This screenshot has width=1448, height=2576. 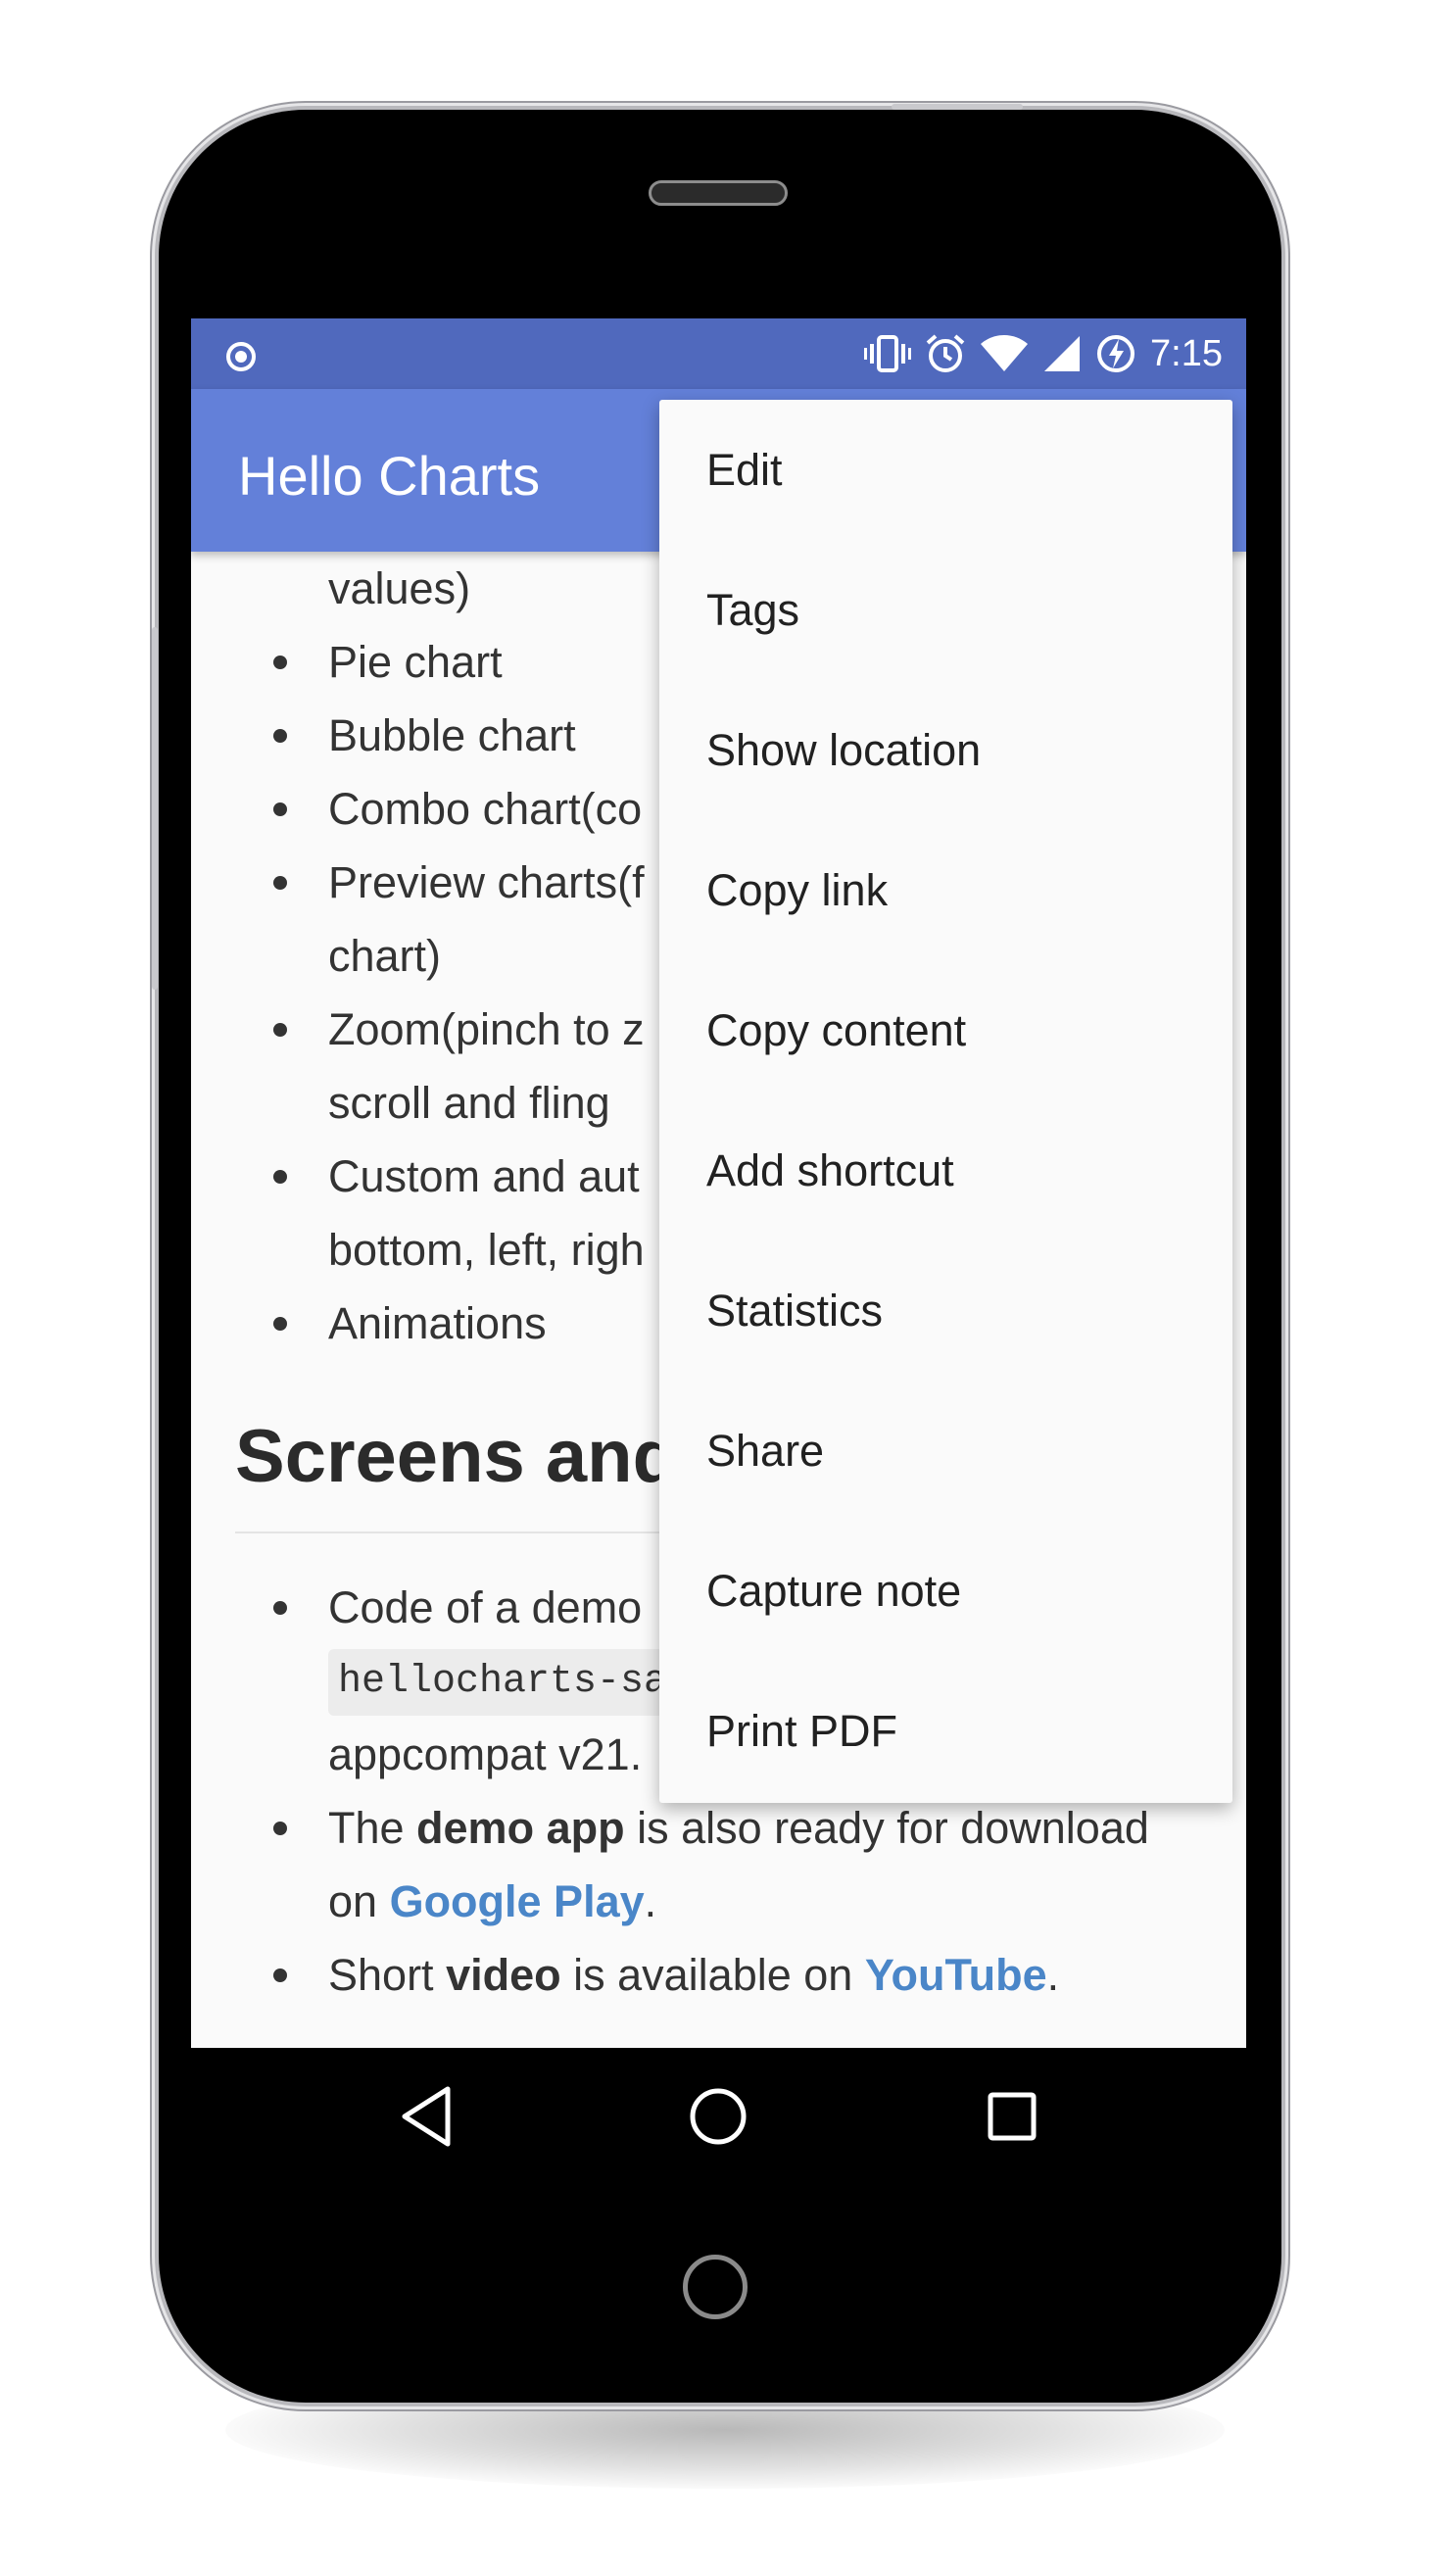 I want to click on physical-home-button, so click(x=716, y=2287).